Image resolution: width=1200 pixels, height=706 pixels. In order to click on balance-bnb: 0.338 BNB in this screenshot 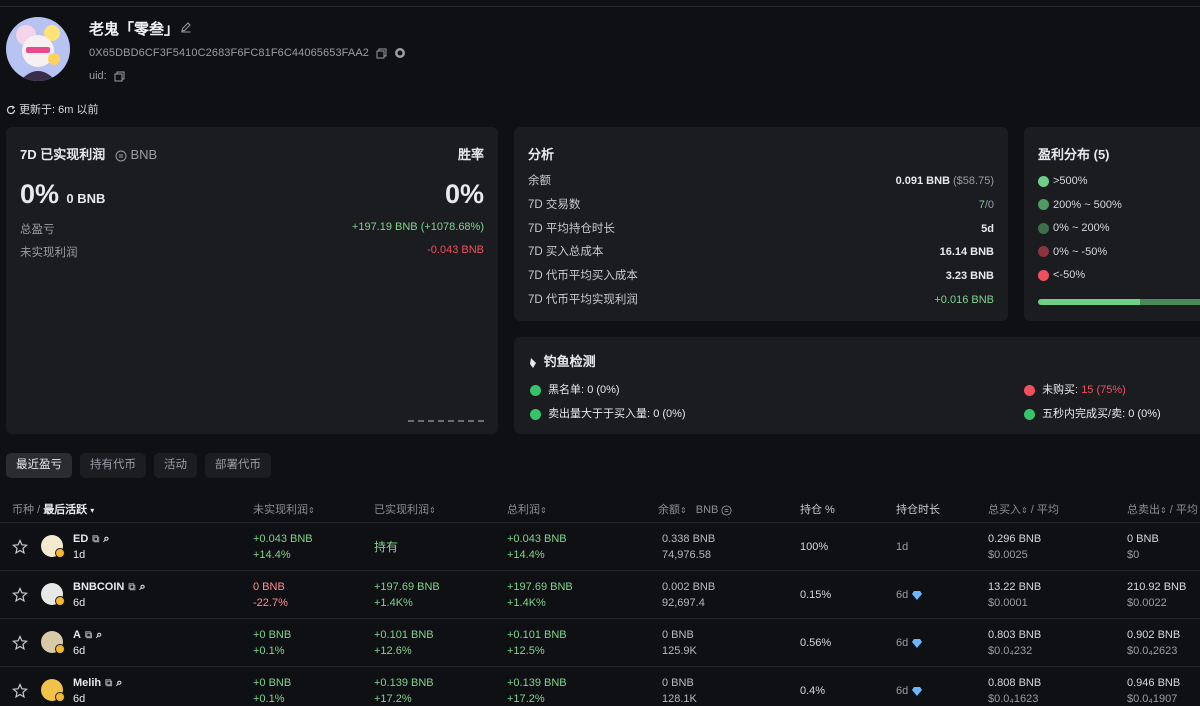, I will do `click(689, 539)`.